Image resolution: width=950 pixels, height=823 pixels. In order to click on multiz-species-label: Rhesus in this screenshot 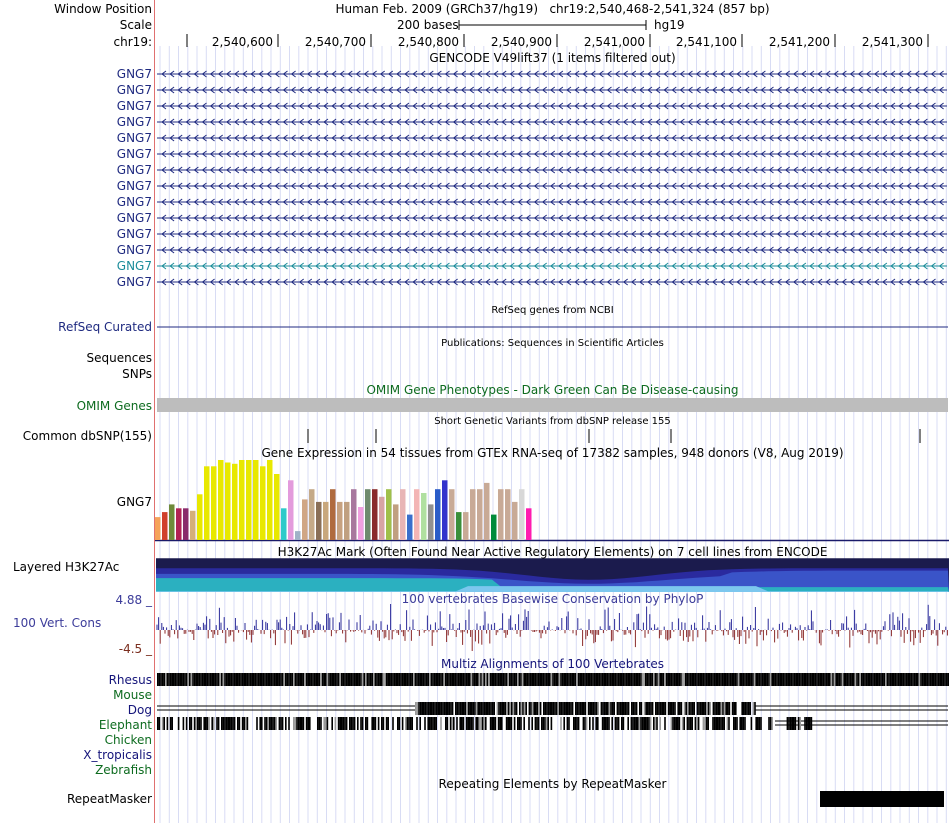, I will do `click(76, 680)`.